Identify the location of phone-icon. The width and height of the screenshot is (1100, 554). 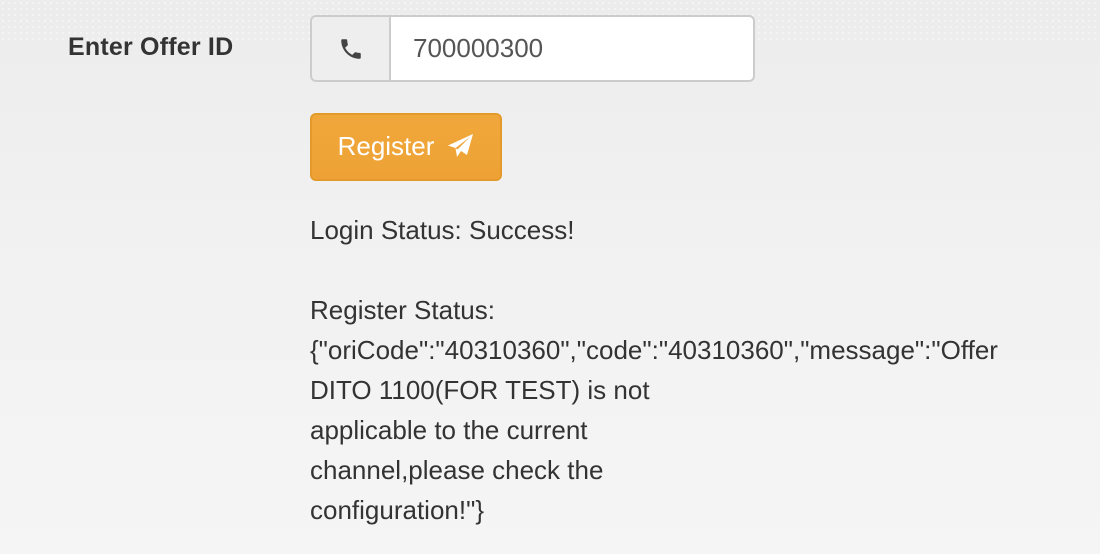
(350, 48).